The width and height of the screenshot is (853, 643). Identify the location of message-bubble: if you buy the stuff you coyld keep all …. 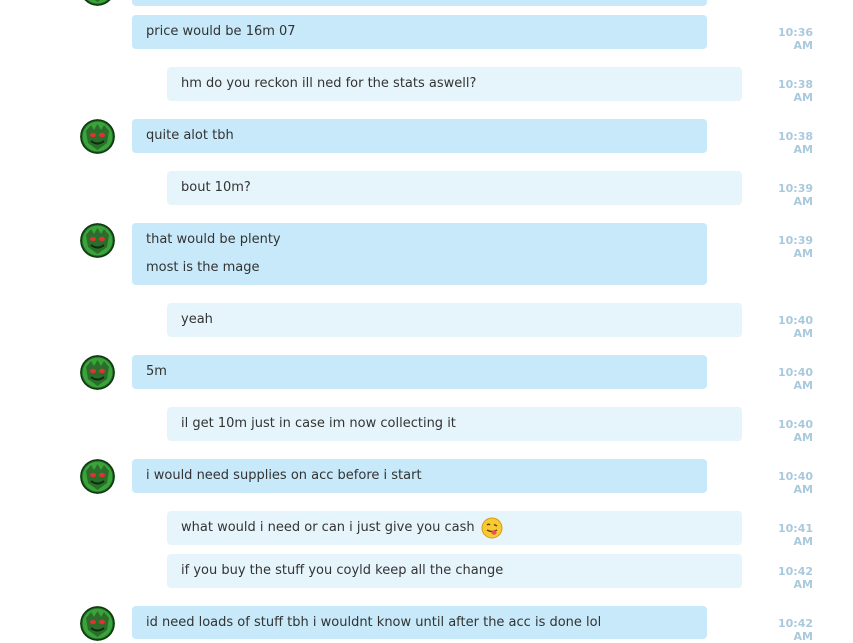
(454, 571).